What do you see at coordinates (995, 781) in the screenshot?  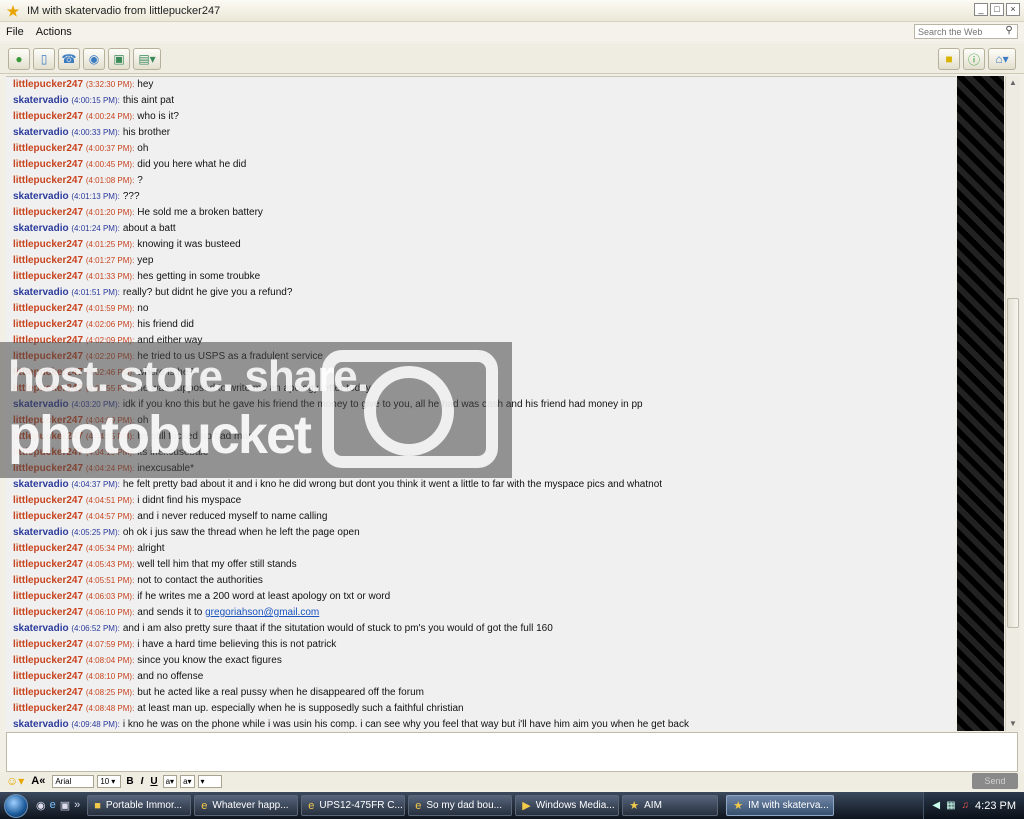 I see `send-button: Send` at bounding box center [995, 781].